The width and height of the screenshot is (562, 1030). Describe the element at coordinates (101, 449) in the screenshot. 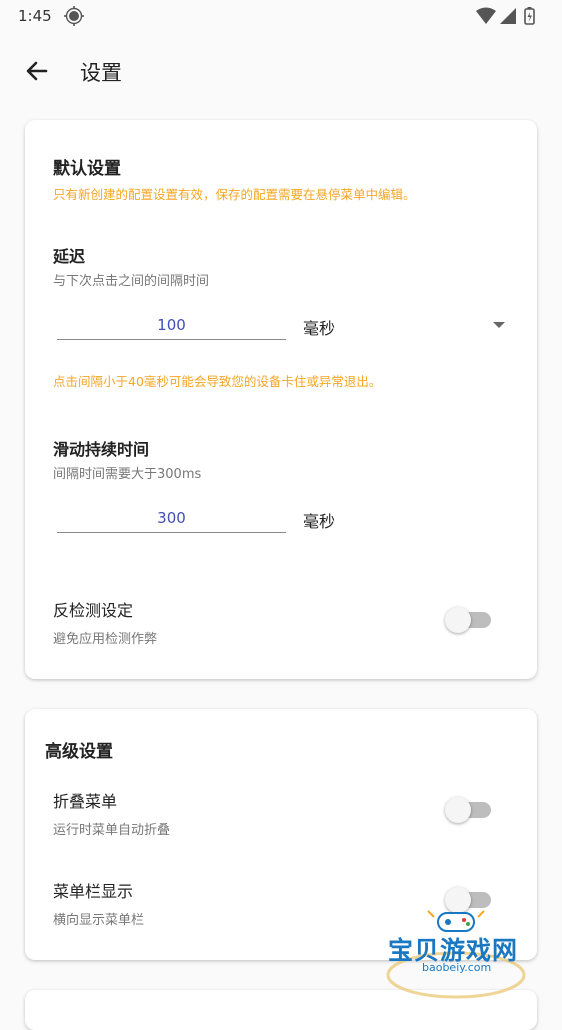

I see `swipe-duration-label: 滑动持续时间` at that location.